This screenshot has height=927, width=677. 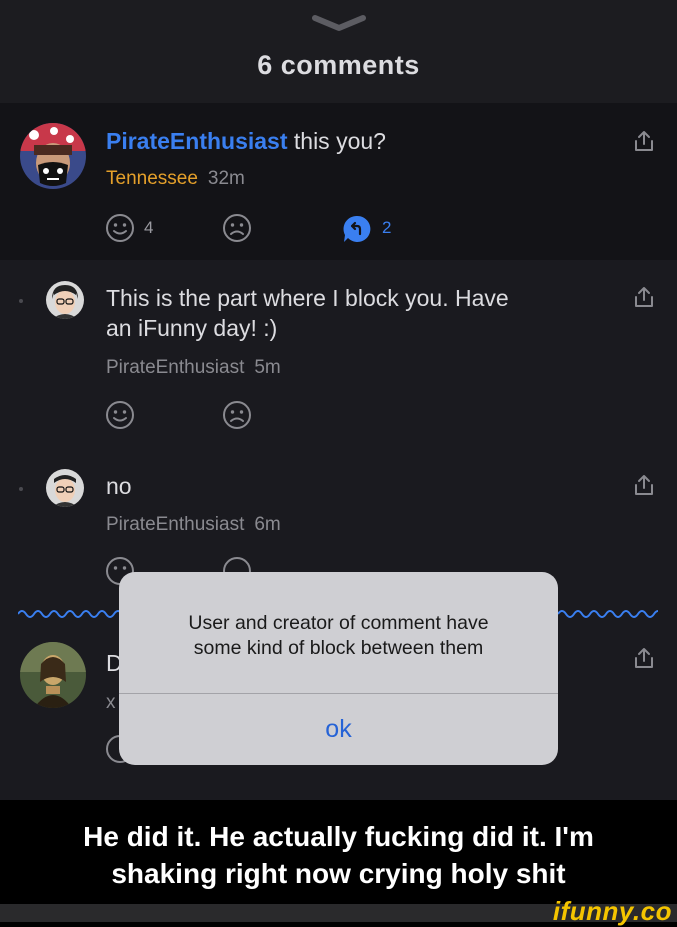 What do you see at coordinates (339, 23) in the screenshot?
I see `chevron-down-icon` at bounding box center [339, 23].